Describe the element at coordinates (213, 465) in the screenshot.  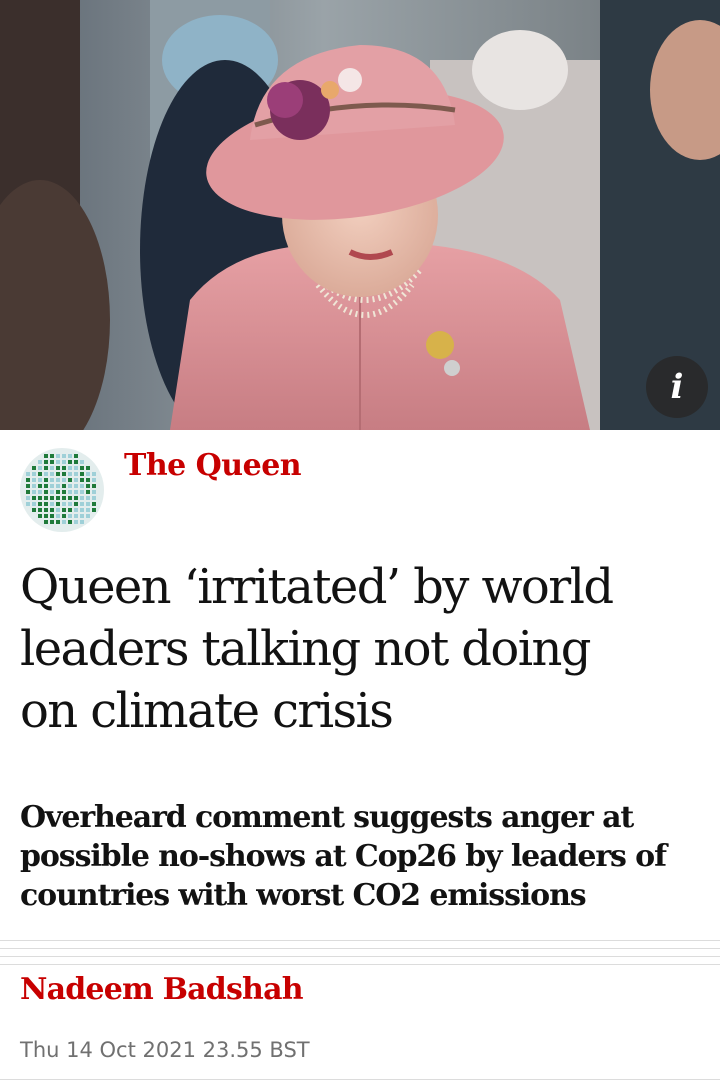
I see `series-label: The Queen` at that location.